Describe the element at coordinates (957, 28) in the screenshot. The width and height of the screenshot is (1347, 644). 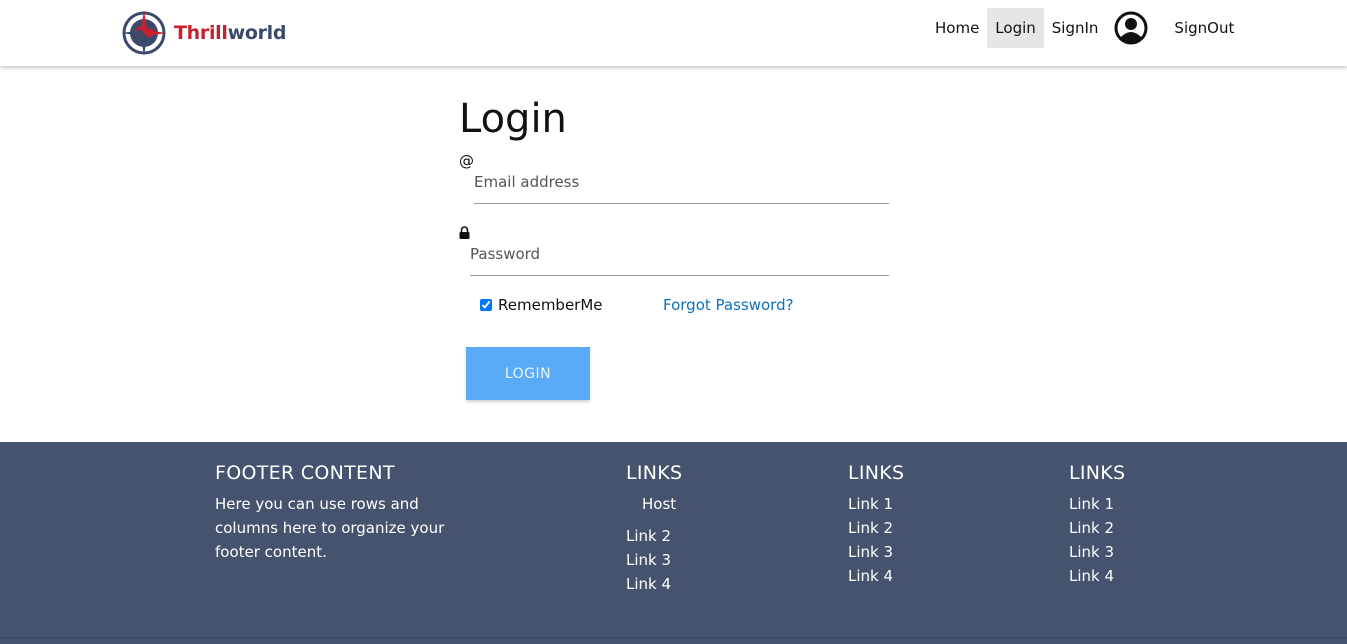
I see `nav-home: Home` at that location.